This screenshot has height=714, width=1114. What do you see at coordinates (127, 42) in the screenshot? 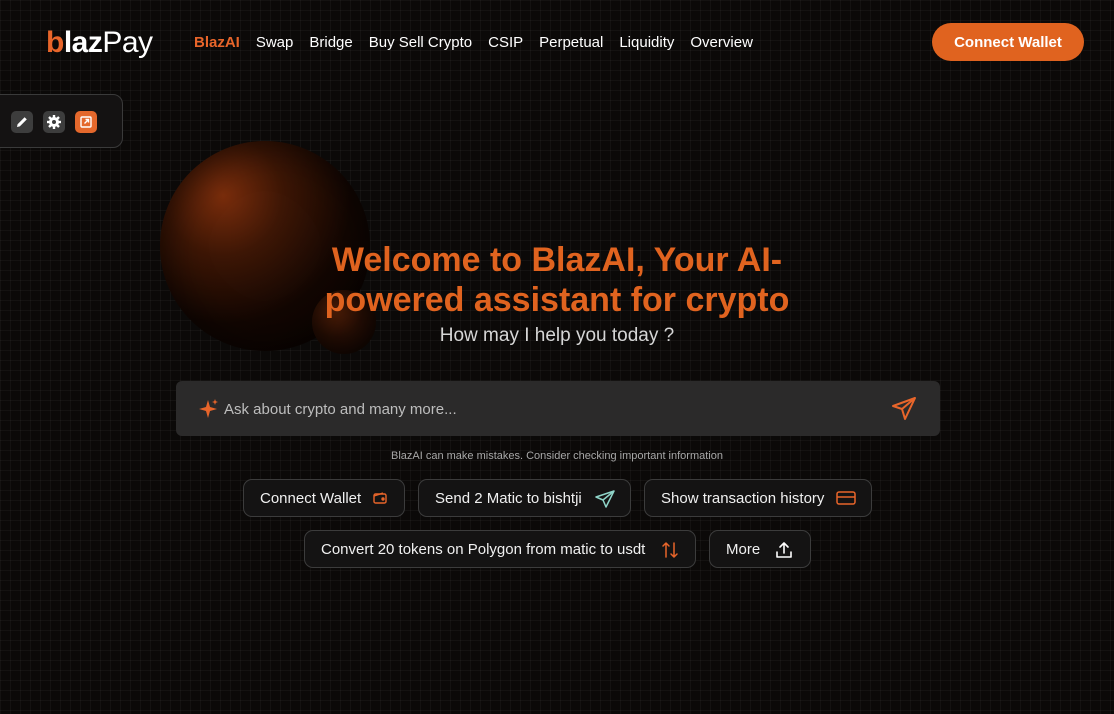
I see `logo-pay: Pay` at bounding box center [127, 42].